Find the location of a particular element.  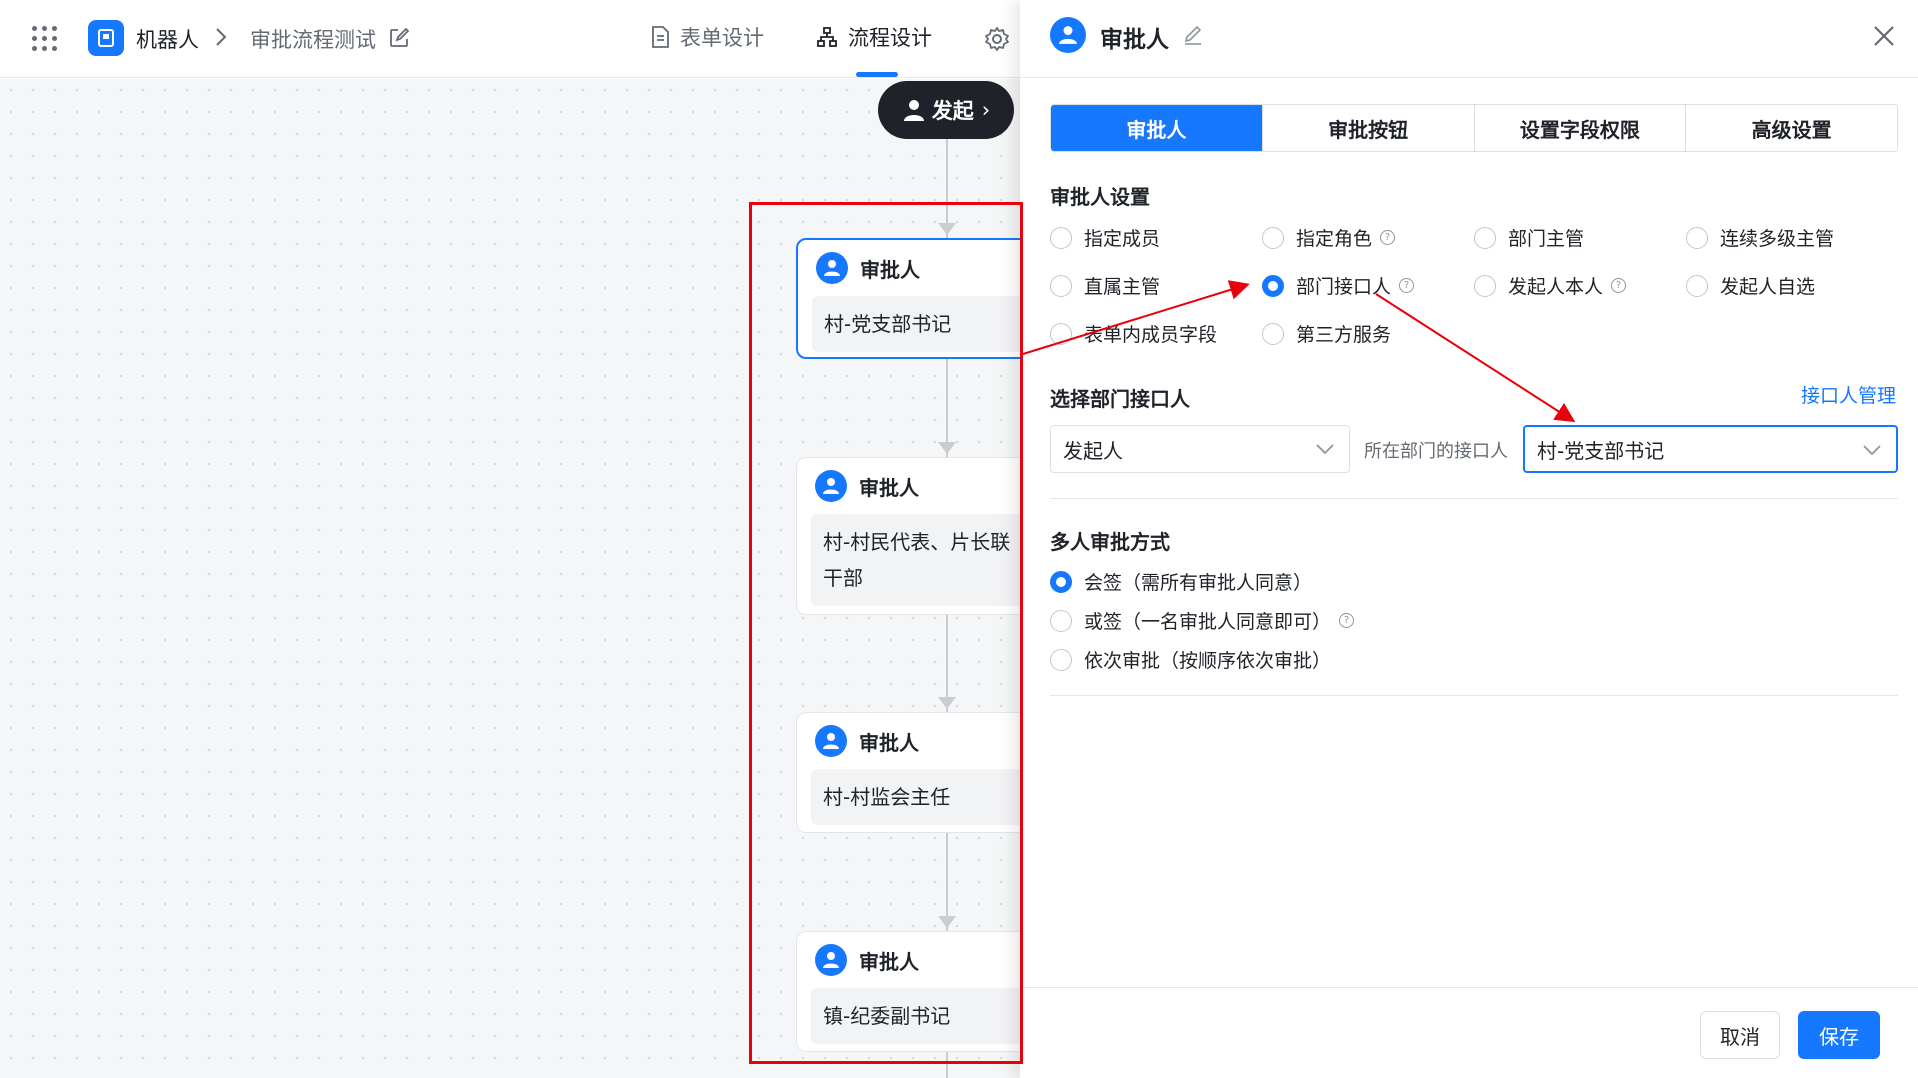

tab-approval-buttons: 审批按钮 is located at coordinates (1367, 128).